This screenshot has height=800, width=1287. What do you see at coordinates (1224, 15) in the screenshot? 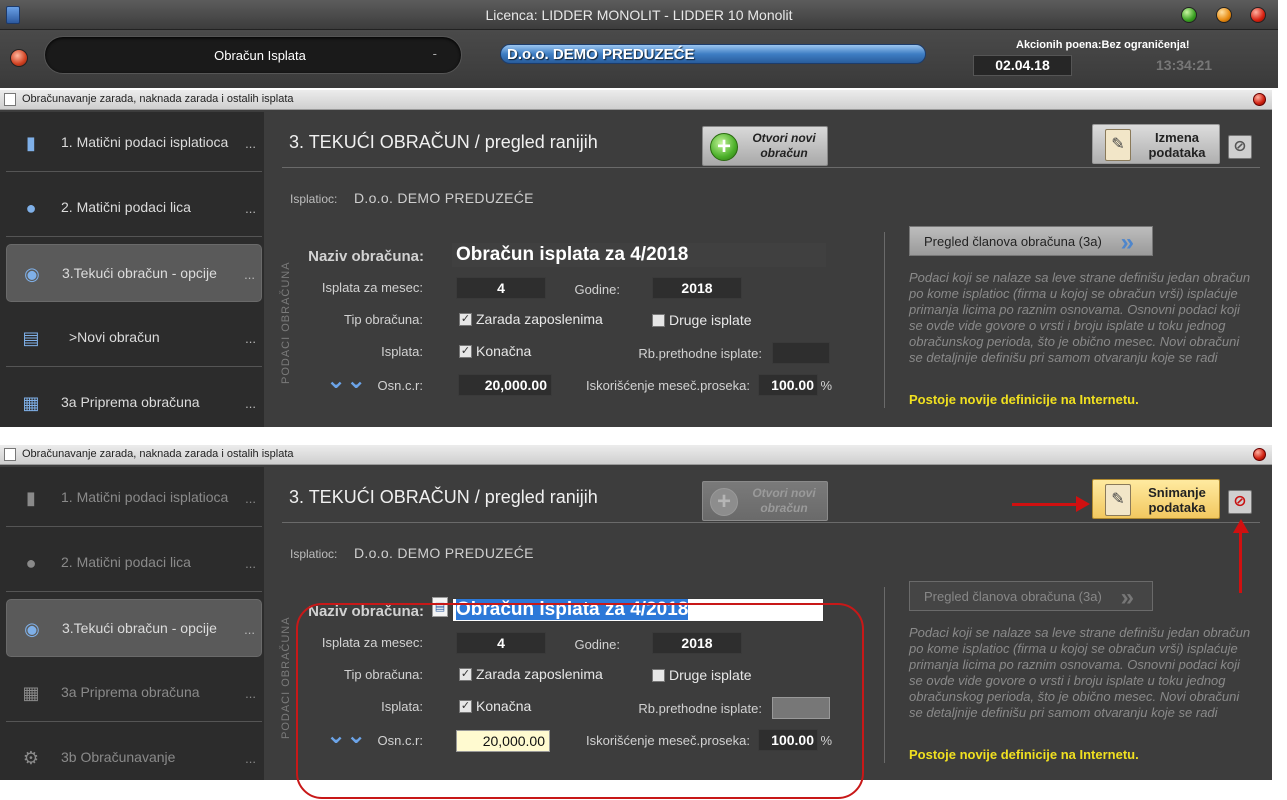
I see `minimize-button` at bounding box center [1224, 15].